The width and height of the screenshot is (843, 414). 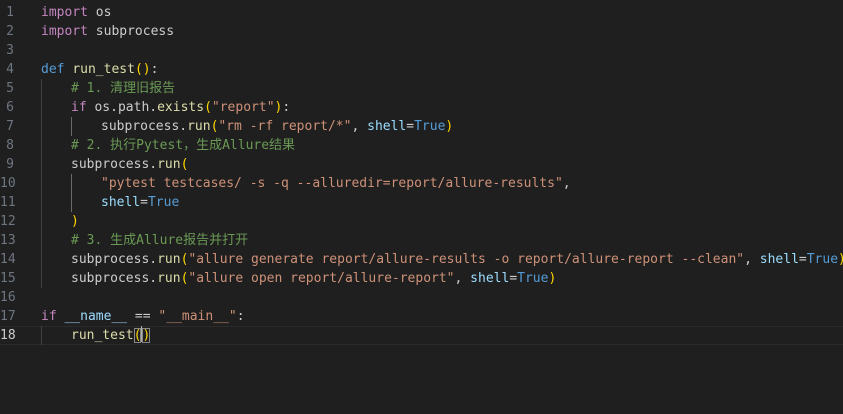 I want to click on line-number: 1, so click(x=10, y=12).